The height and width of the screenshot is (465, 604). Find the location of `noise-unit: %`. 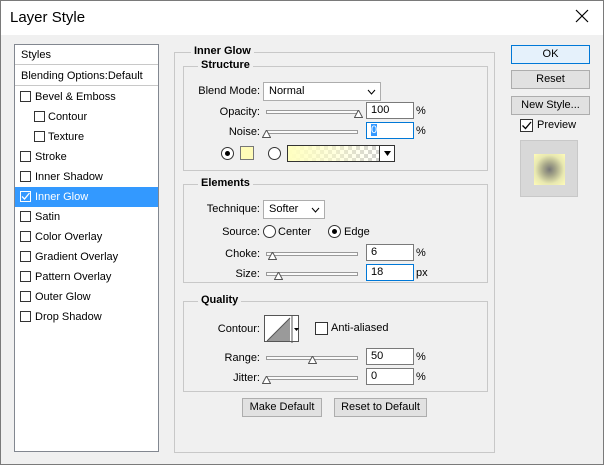

noise-unit: % is located at coordinates (421, 131).